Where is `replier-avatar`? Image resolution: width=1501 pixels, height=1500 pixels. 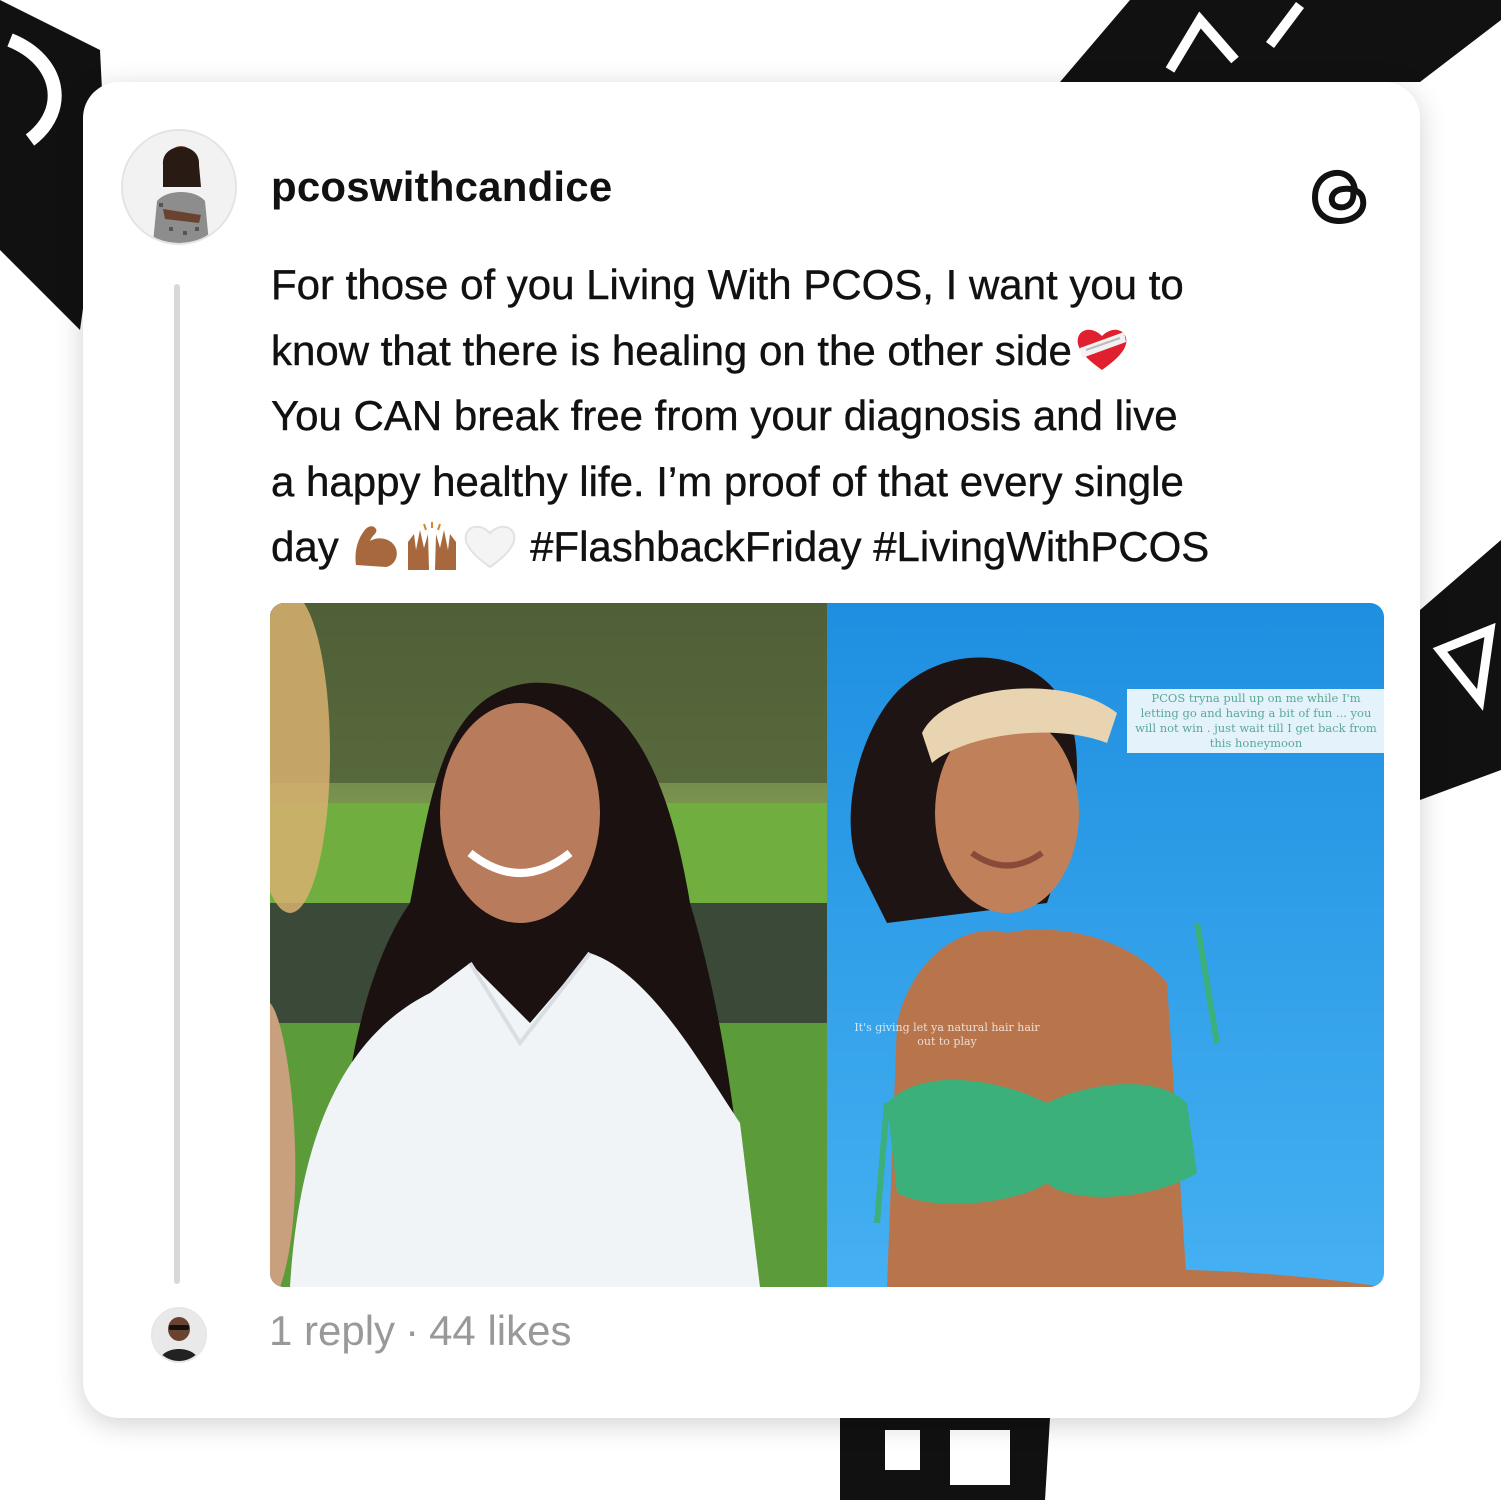
replier-avatar is located at coordinates (179, 1335).